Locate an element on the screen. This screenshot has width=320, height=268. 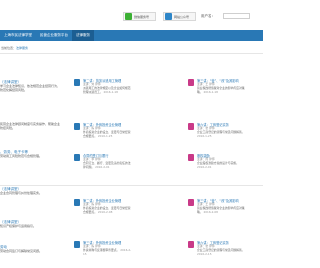
qr-icon is located at coordinates (168, 16).